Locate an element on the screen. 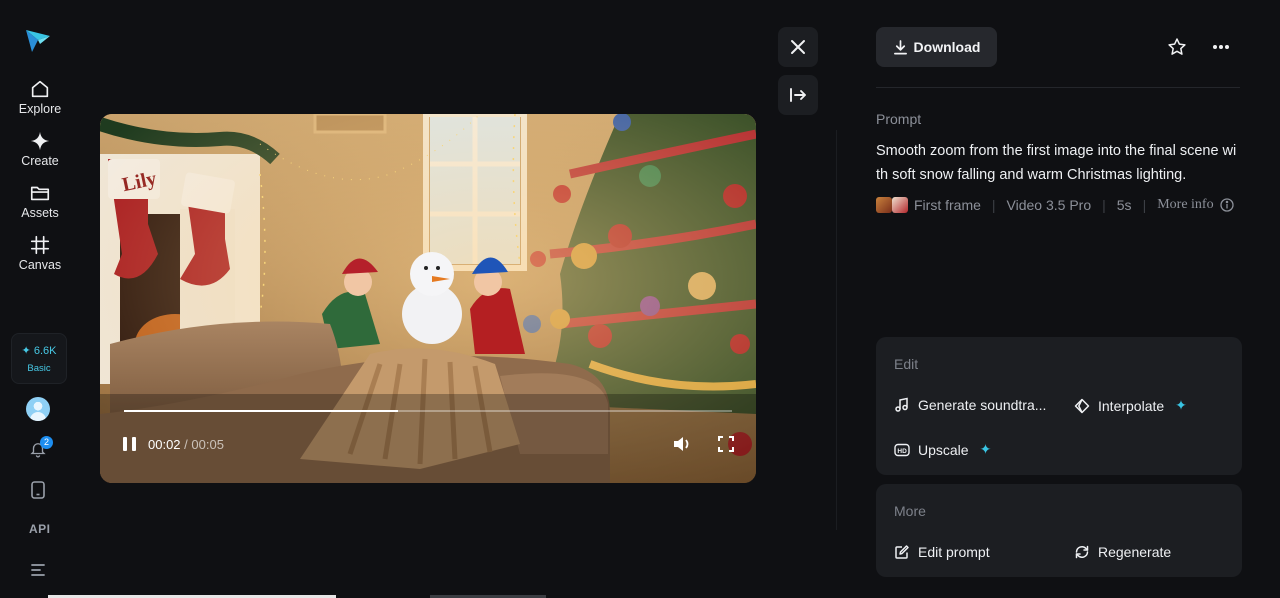  panel-divider is located at coordinates (836, 330).